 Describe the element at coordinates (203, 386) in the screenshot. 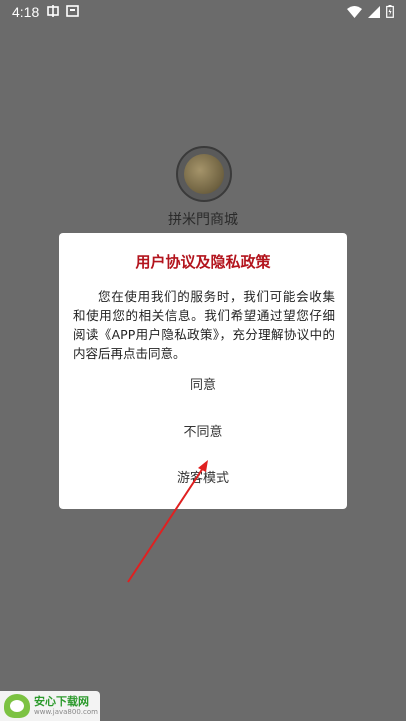

I see `agree-button: 同意` at that location.